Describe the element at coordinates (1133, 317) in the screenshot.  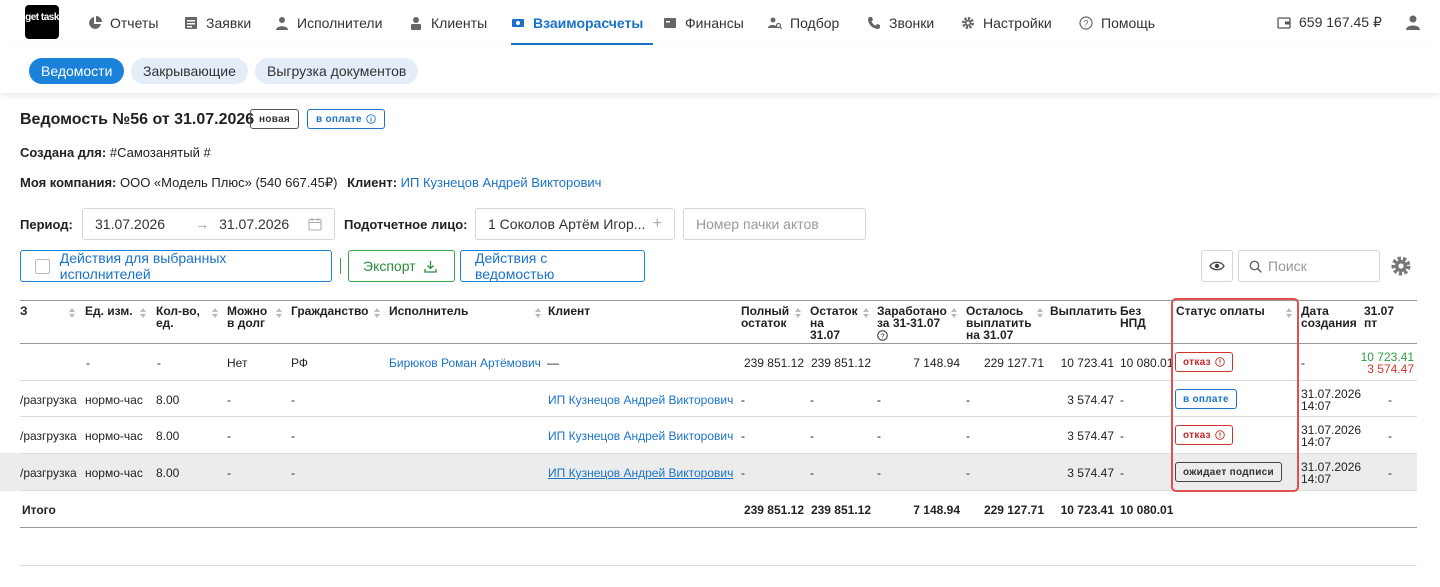
I see `col-header-without-npd: Без НПД` at that location.